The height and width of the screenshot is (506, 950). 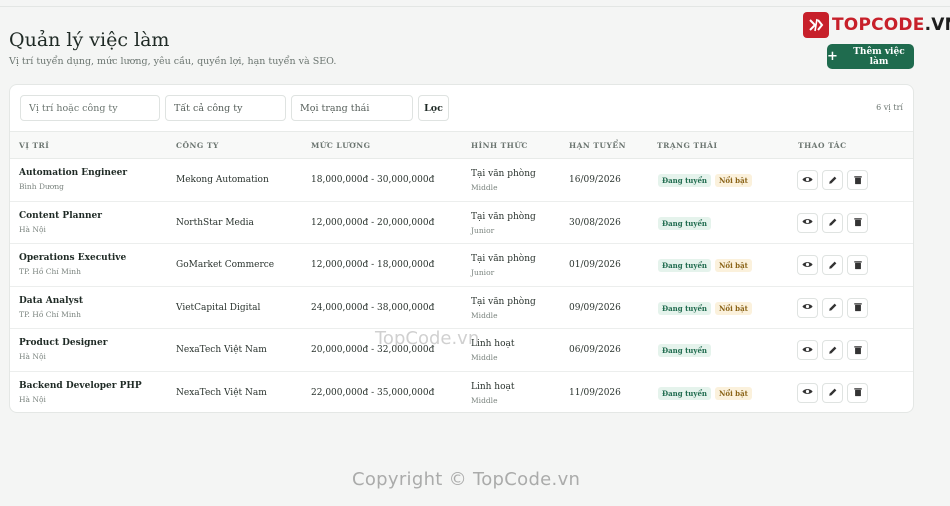 I want to click on filter-button: Lọc, so click(x=433, y=108).